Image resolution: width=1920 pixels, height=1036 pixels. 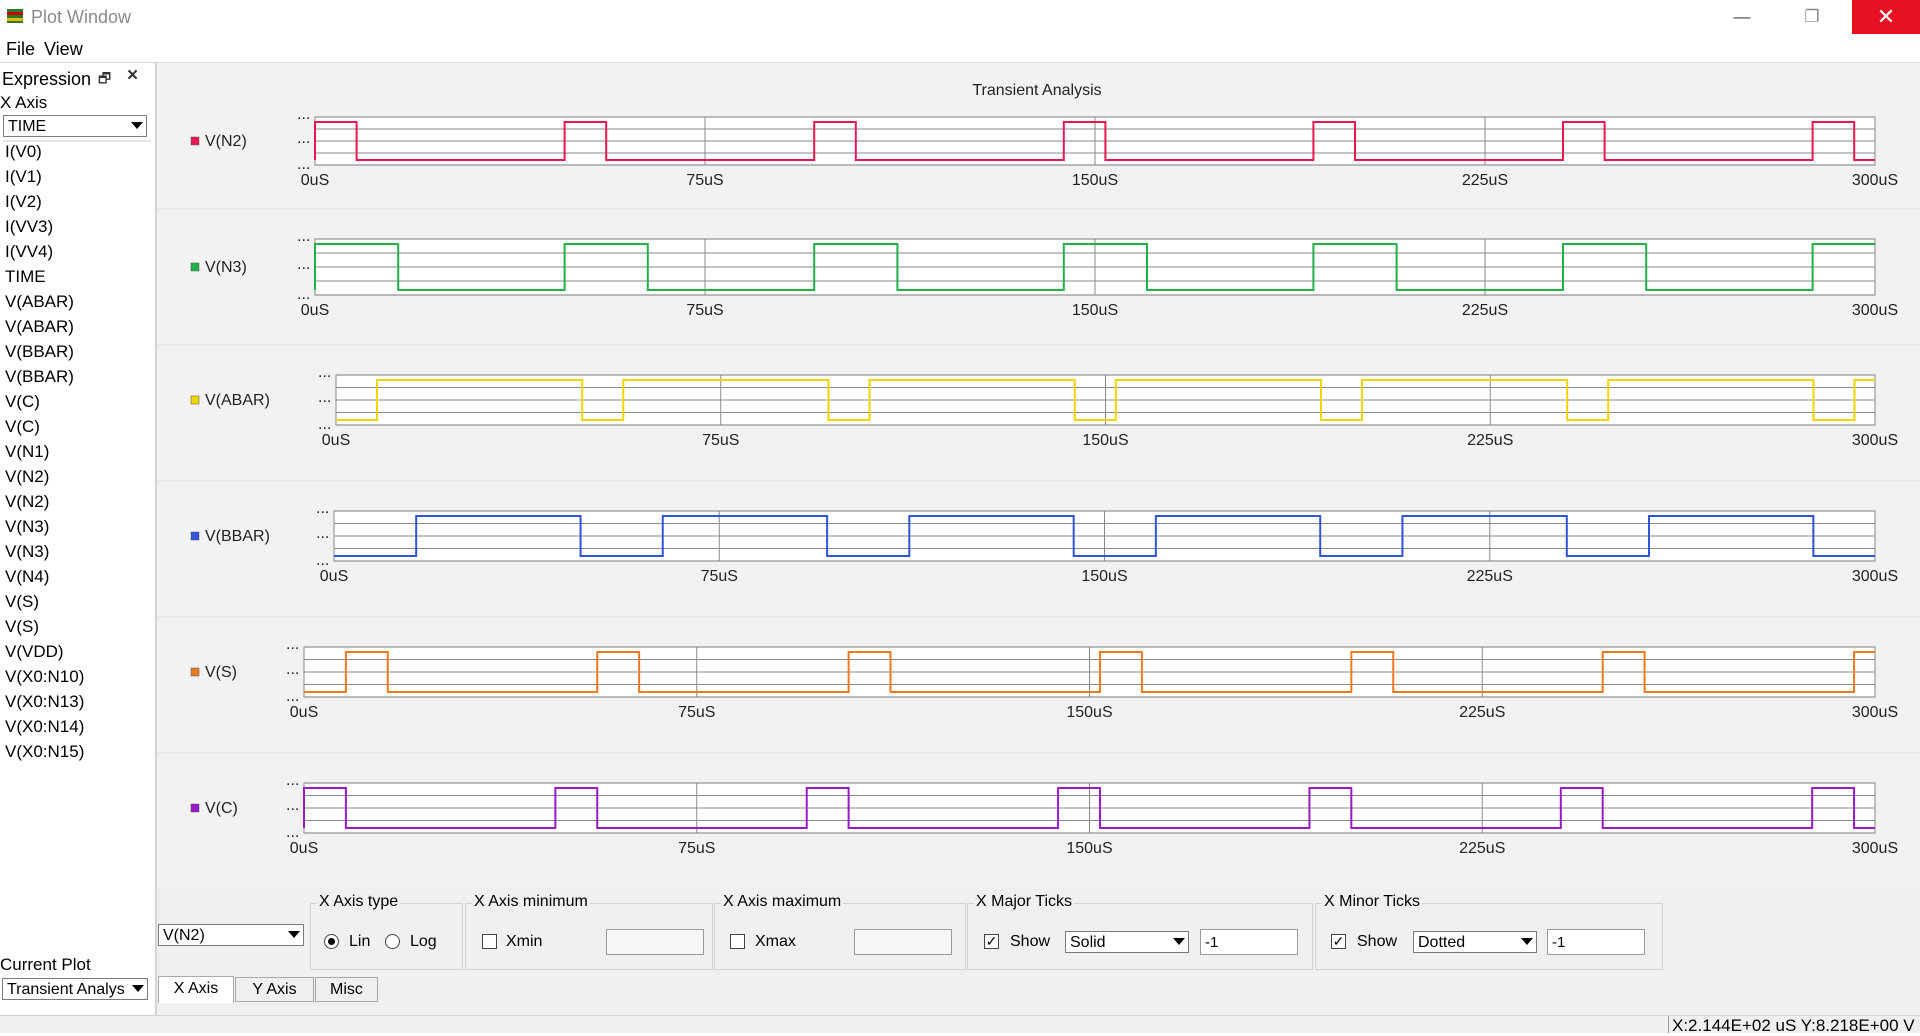 What do you see at coordinates (489, 941) in the screenshot?
I see `xmin-checkbox` at bounding box center [489, 941].